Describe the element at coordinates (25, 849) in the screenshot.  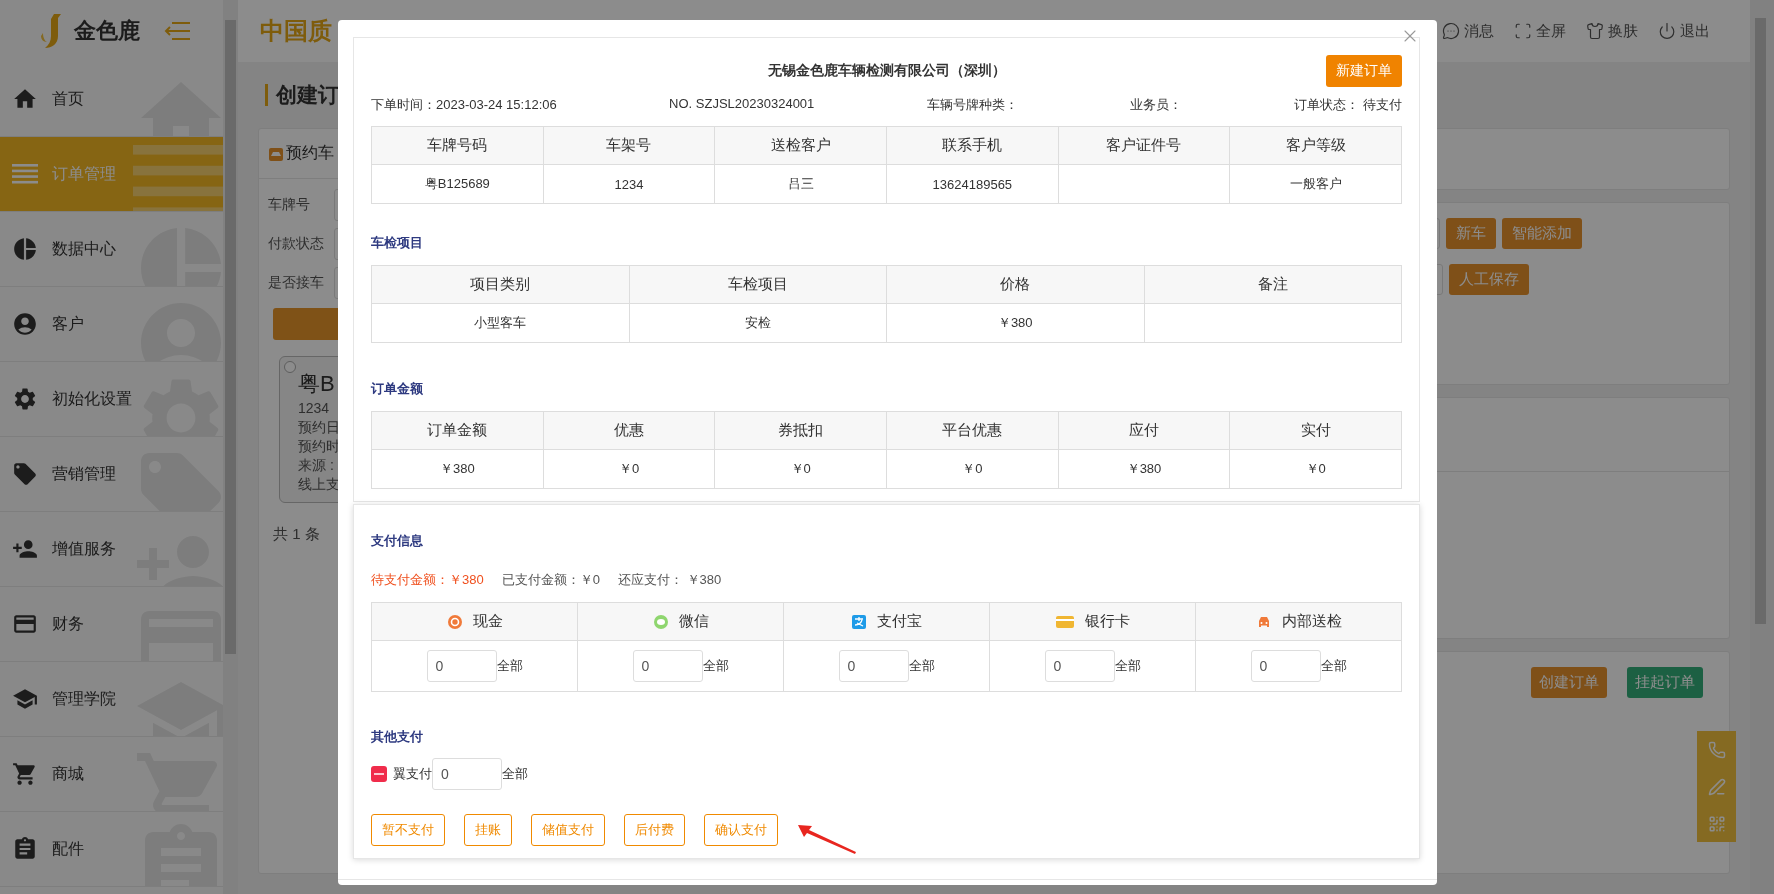
I see `clipboard-icon` at that location.